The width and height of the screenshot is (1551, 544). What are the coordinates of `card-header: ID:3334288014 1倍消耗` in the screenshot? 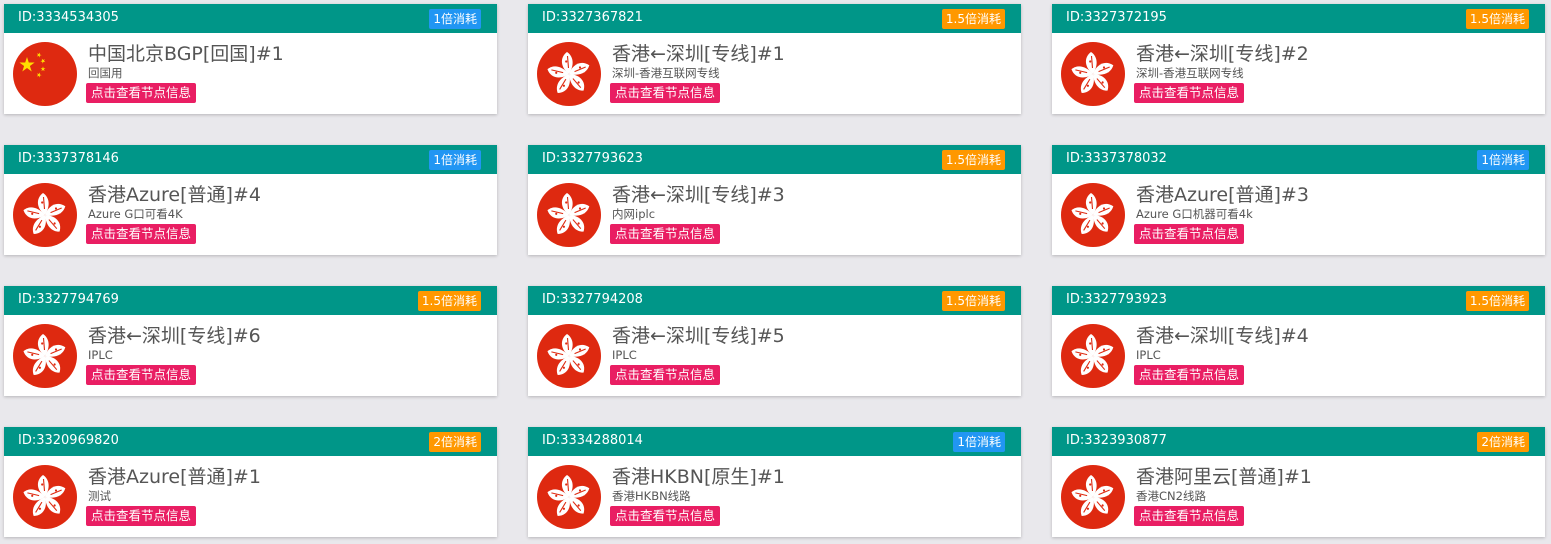 It's located at (774, 441).